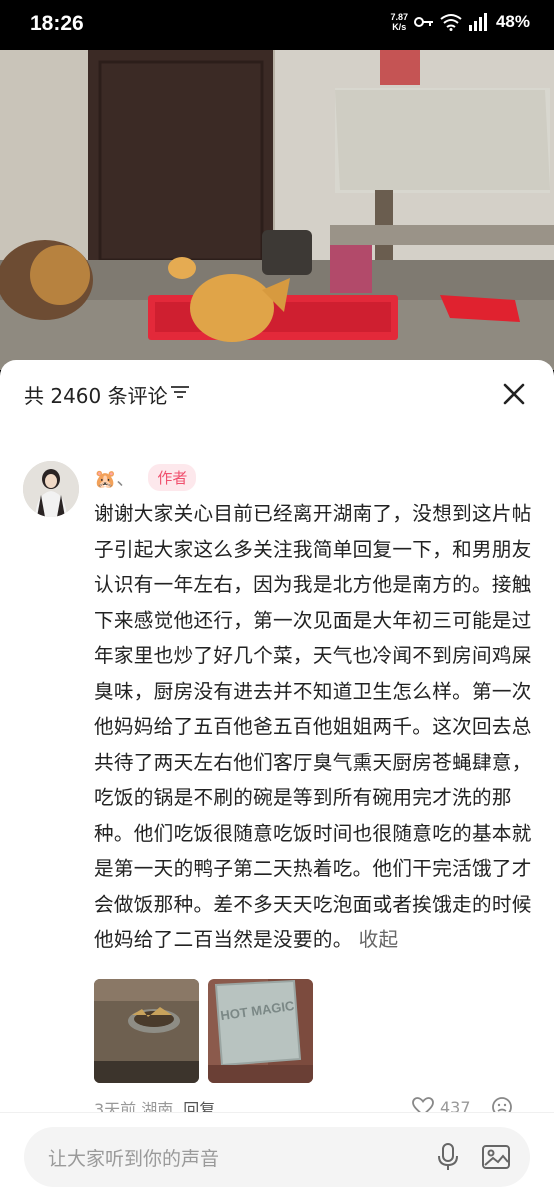 The image size is (554, 1200). What do you see at coordinates (96, 396) in the screenshot?
I see `comment-count: 共 2460 条评论` at bounding box center [96, 396].